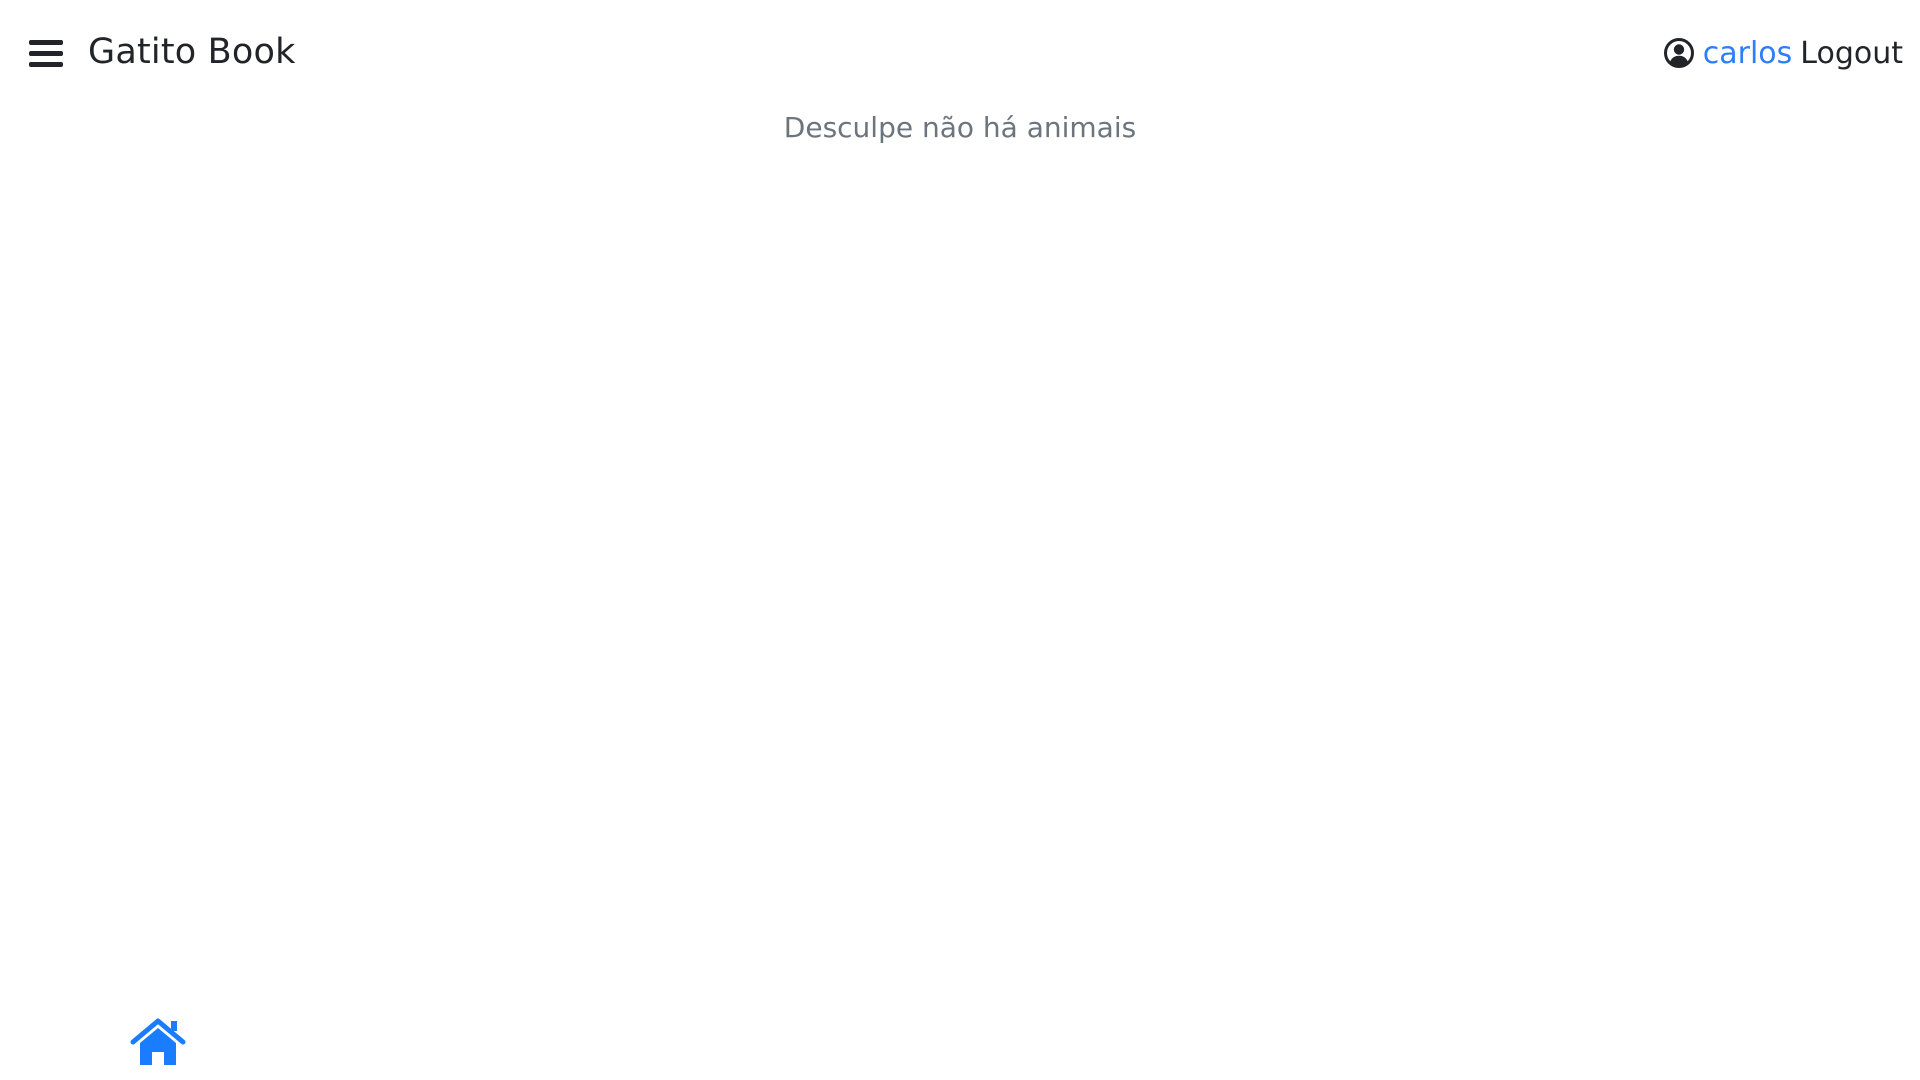  What do you see at coordinates (1851, 53) in the screenshot?
I see `logout-link: Logout` at bounding box center [1851, 53].